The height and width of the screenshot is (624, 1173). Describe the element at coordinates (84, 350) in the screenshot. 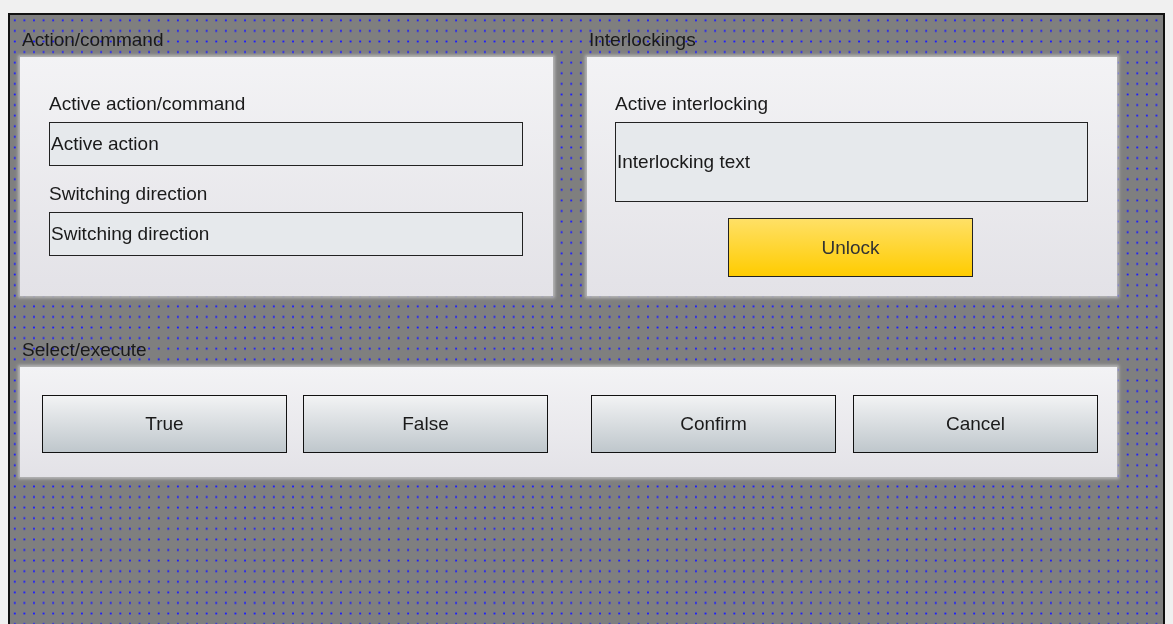

I see `group-title: Select/execute` at that location.